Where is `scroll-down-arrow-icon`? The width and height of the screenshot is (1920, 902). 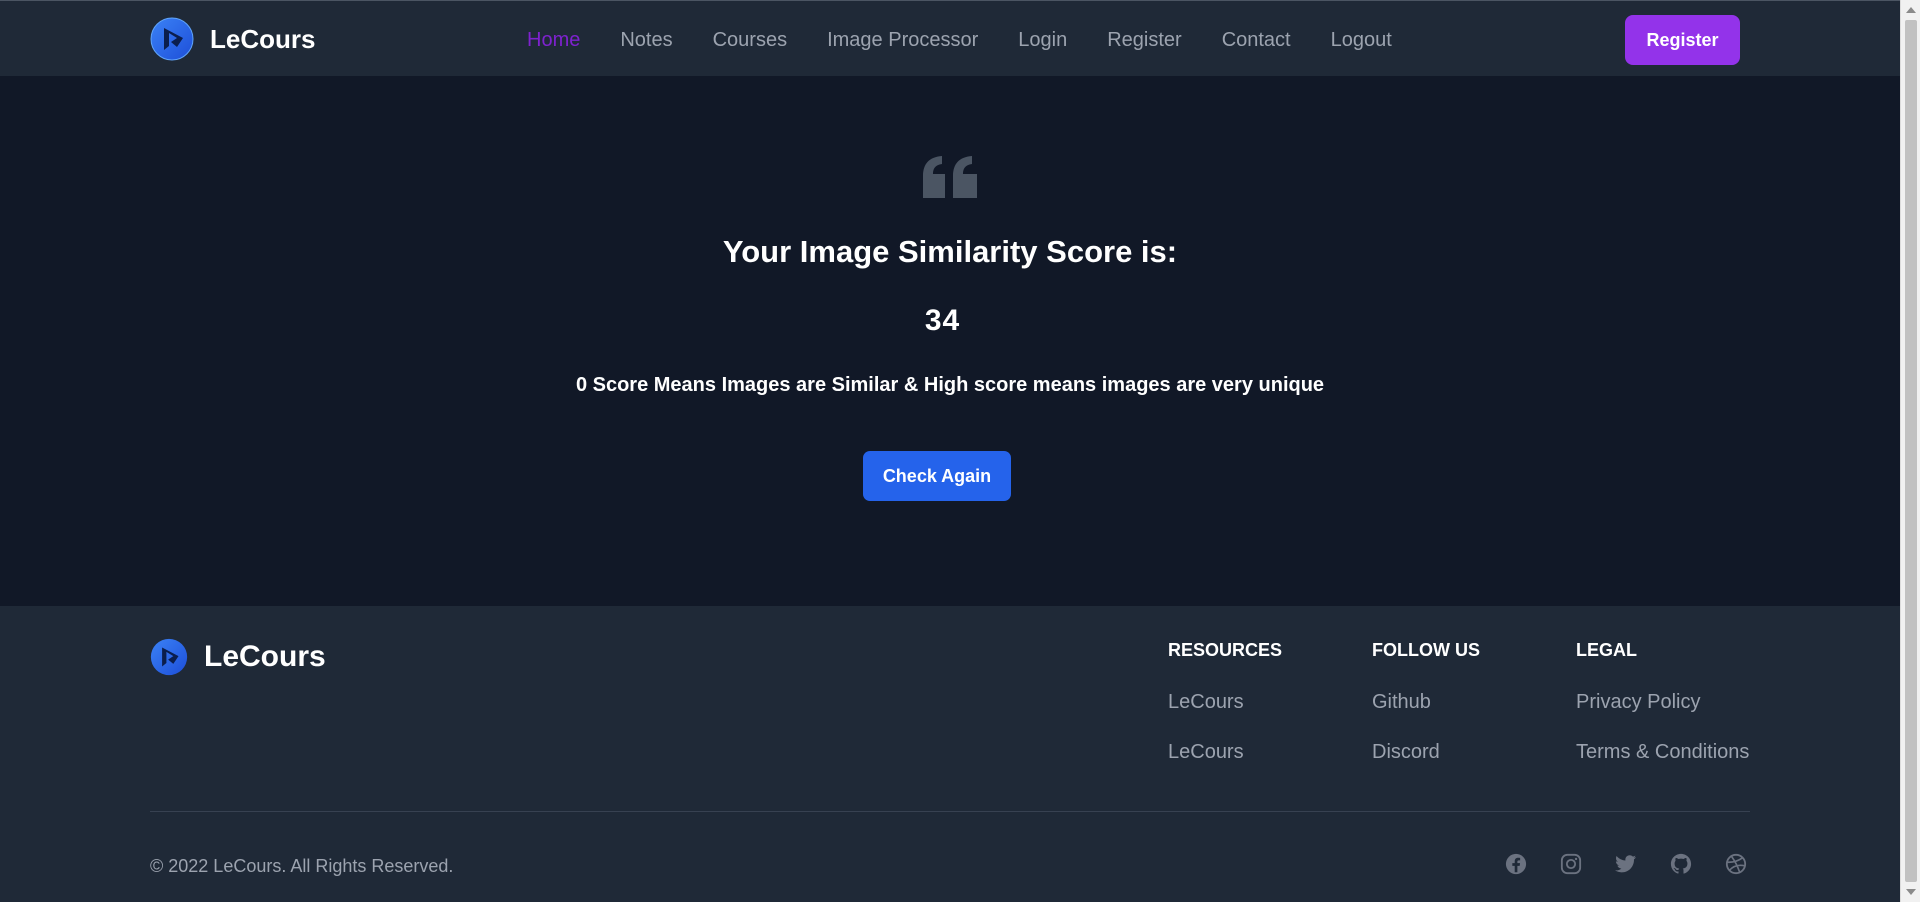
scroll-down-arrow-icon is located at coordinates (1911, 892).